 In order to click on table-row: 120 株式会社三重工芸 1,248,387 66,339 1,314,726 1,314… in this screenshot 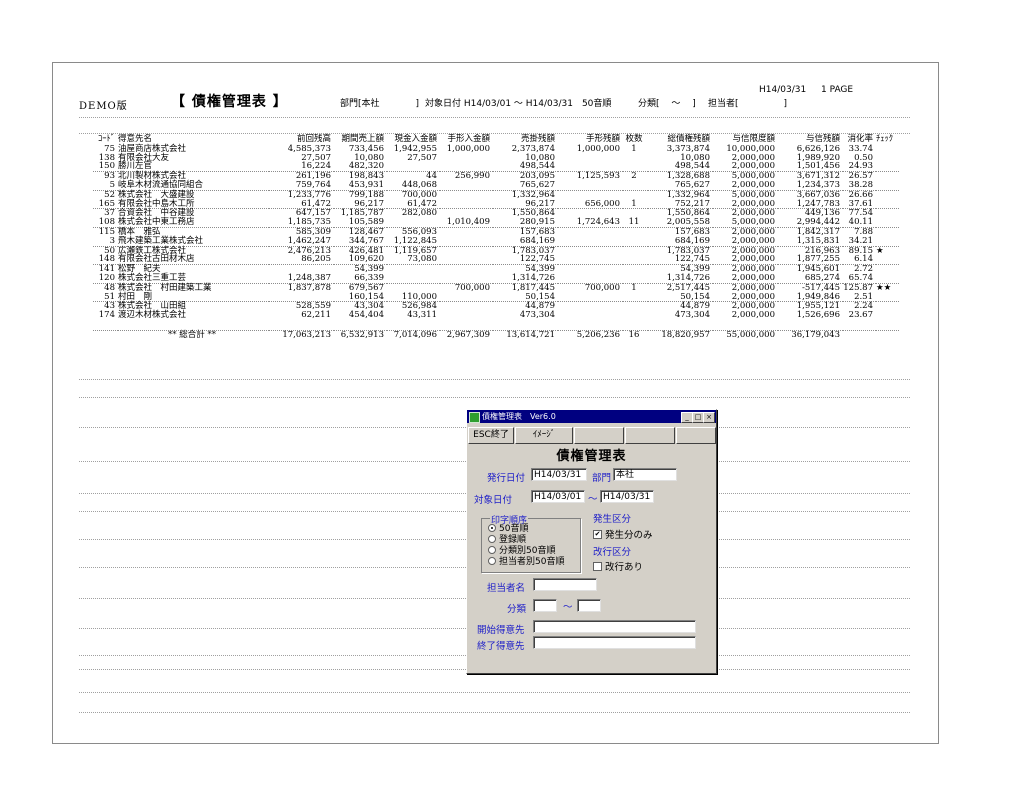, I will do `click(496, 277)`.